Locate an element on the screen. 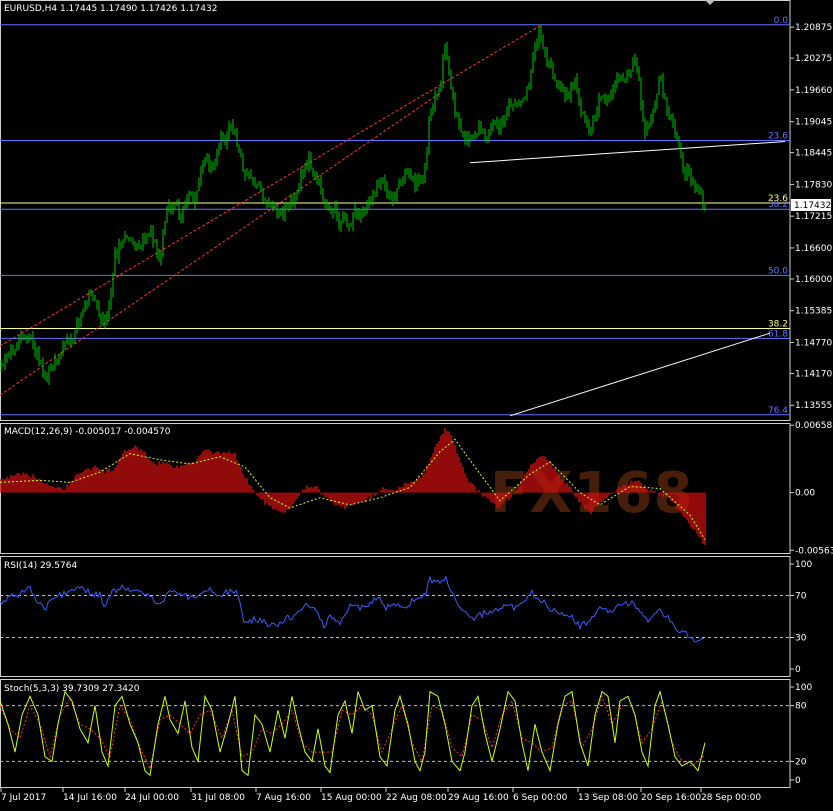 Image resolution: width=833 pixels, height=811 pixels. price-axis-tick-label: 1.14170 is located at coordinates (813, 374).